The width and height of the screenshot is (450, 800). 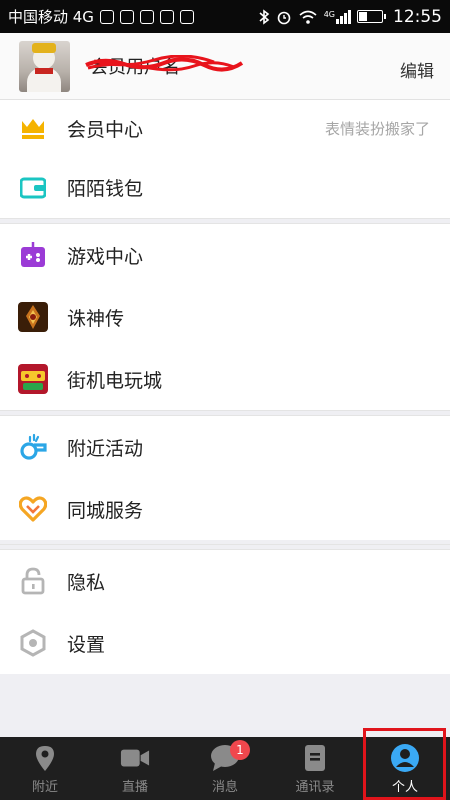 What do you see at coordinates (404, 787) in the screenshot?
I see `tab-label: 个人` at bounding box center [404, 787].